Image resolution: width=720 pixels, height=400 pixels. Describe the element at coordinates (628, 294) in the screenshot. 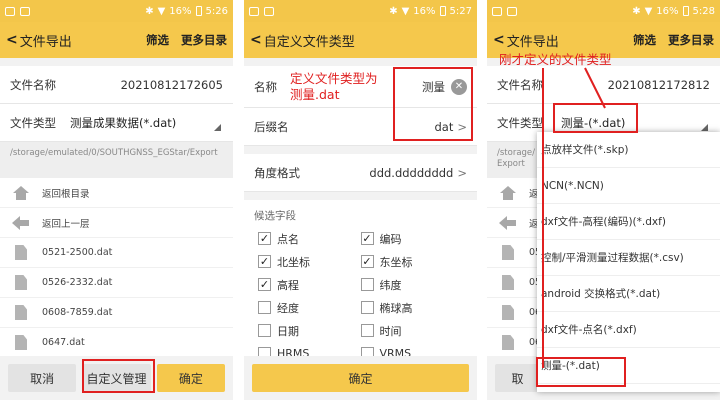

I see `dropdown-option: android 交换格式(*.dat)` at that location.